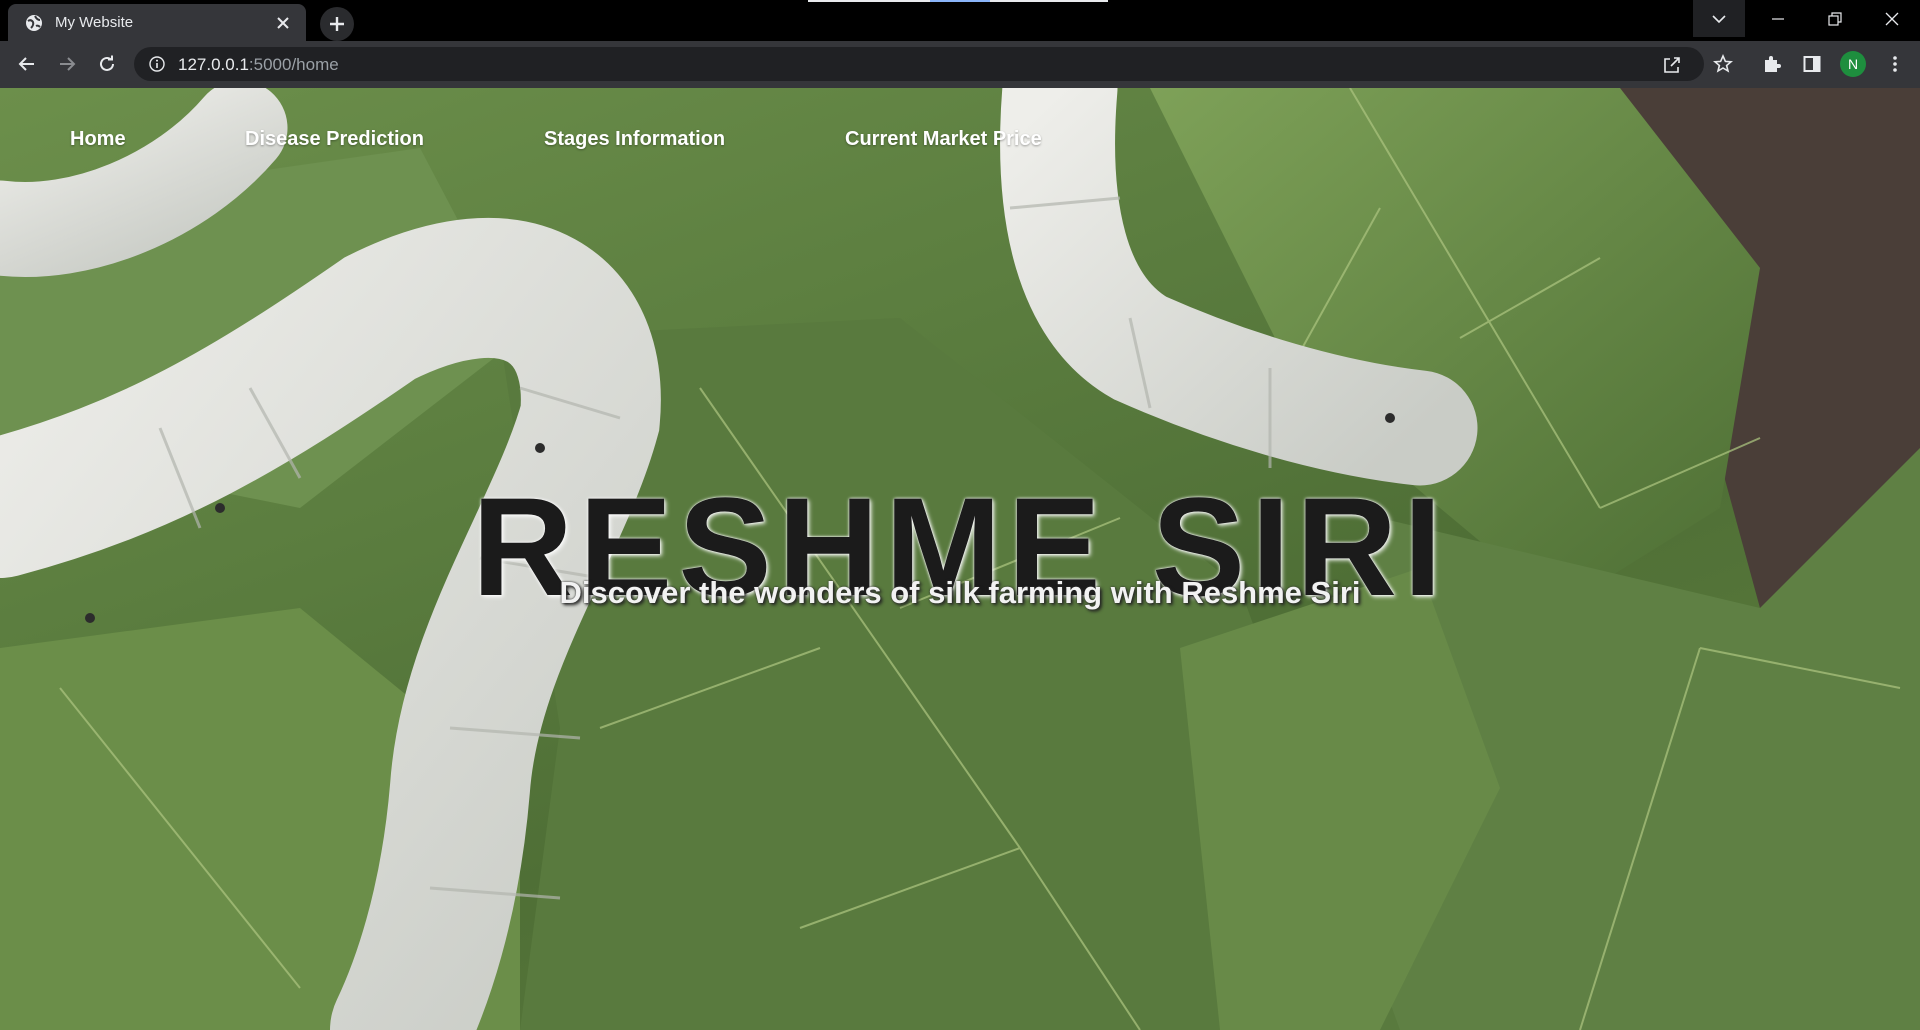 The width and height of the screenshot is (1920, 1030). I want to click on close-icon, so click(1891, 18).